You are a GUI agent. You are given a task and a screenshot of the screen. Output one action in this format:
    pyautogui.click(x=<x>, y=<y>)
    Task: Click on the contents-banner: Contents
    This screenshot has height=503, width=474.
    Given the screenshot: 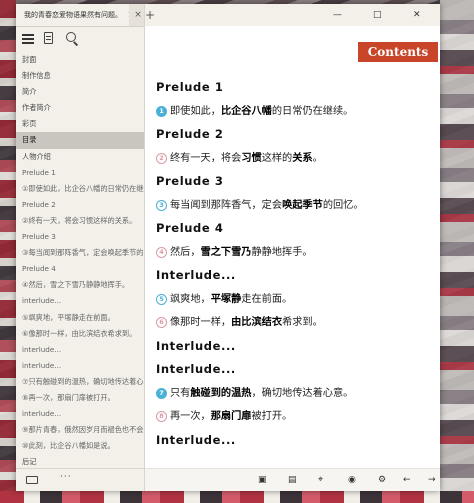 What is the action you would take?
    pyautogui.click(x=398, y=52)
    